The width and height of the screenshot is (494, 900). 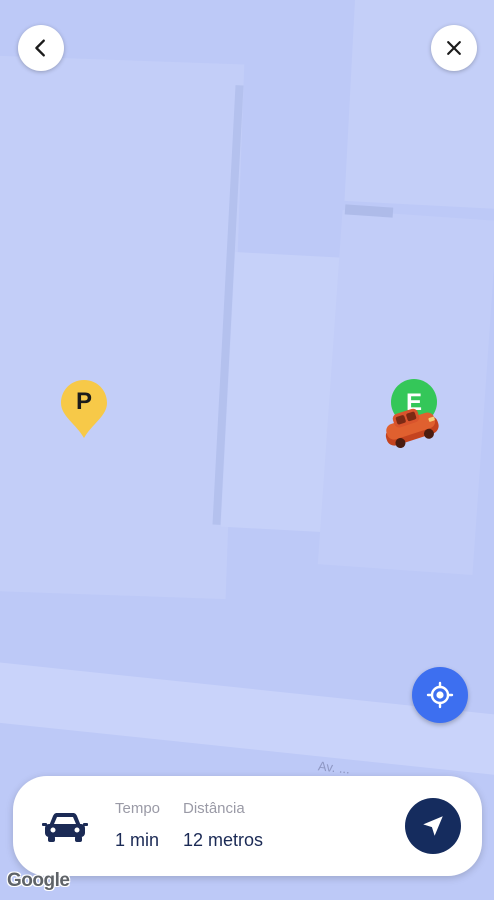 I want to click on time-label: Tempo, so click(x=138, y=808).